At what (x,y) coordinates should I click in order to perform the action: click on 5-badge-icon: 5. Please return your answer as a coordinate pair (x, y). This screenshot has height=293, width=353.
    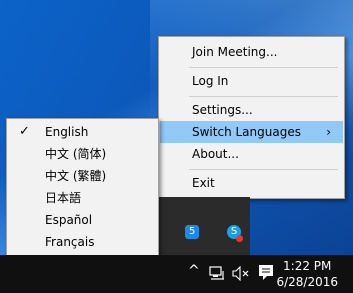
    Looking at the image, I should click on (192, 232).